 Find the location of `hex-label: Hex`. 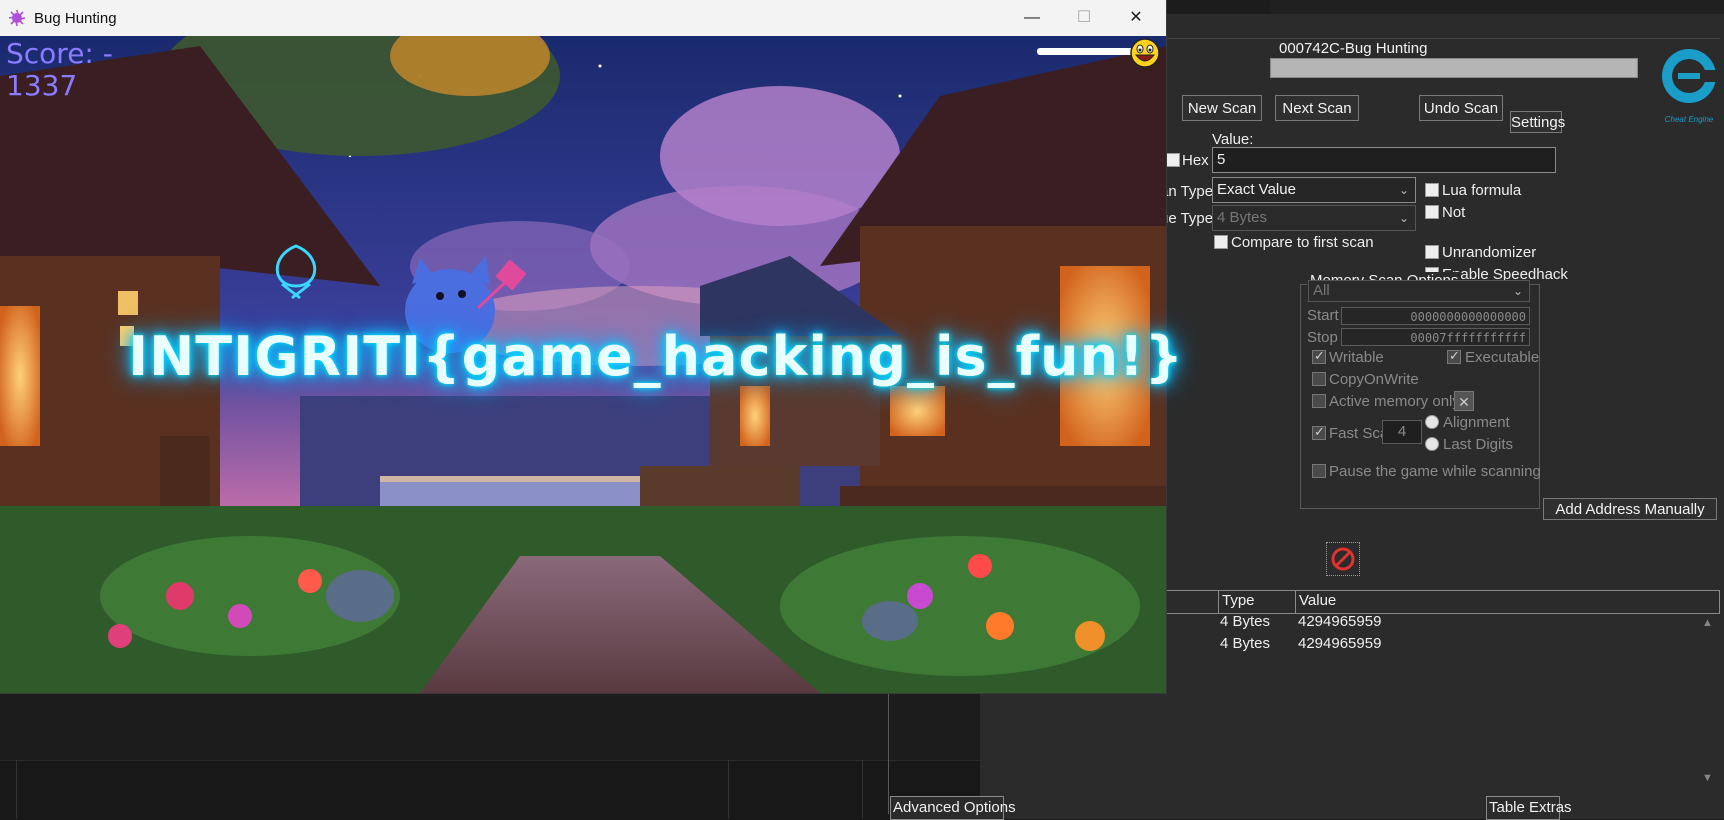

hex-label: Hex is located at coordinates (1195, 160).